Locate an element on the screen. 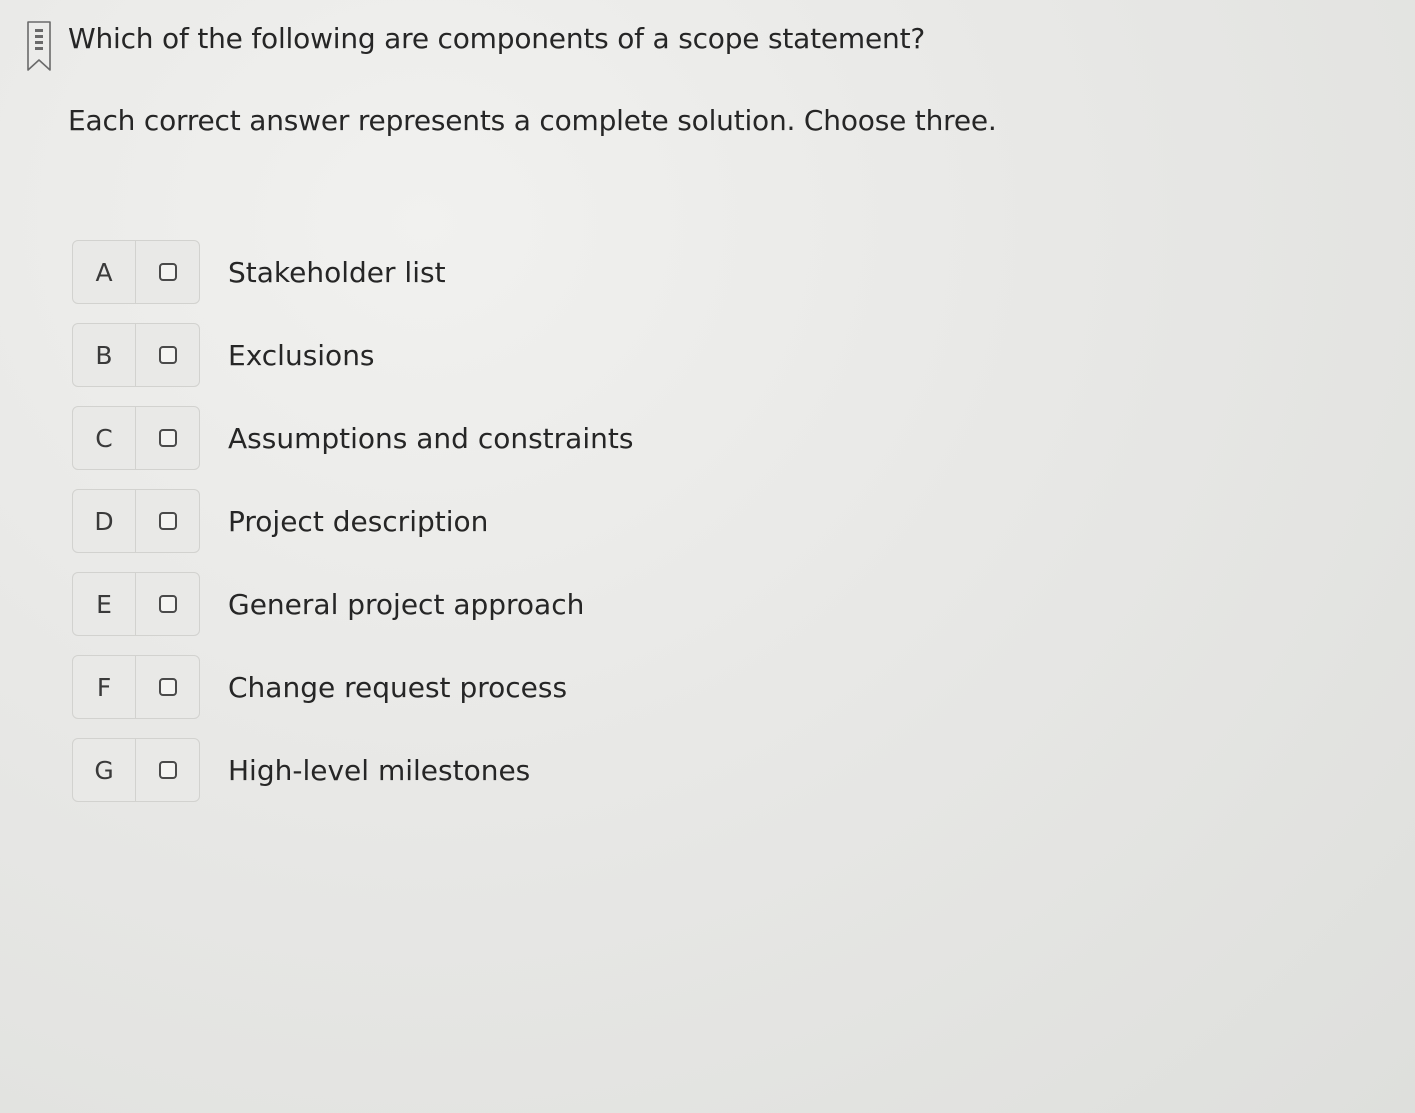  option-selector: D is located at coordinates (136, 521).